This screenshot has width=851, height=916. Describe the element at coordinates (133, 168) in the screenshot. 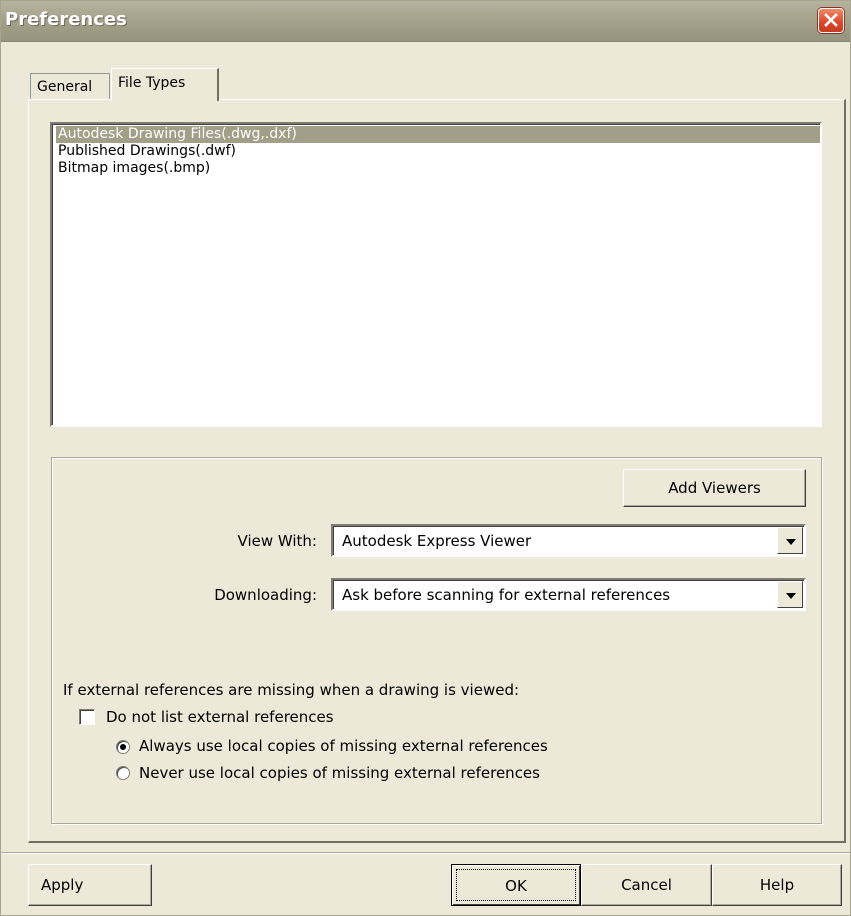

I see `list-item-bmp: Bitmap images(.bmp)` at that location.